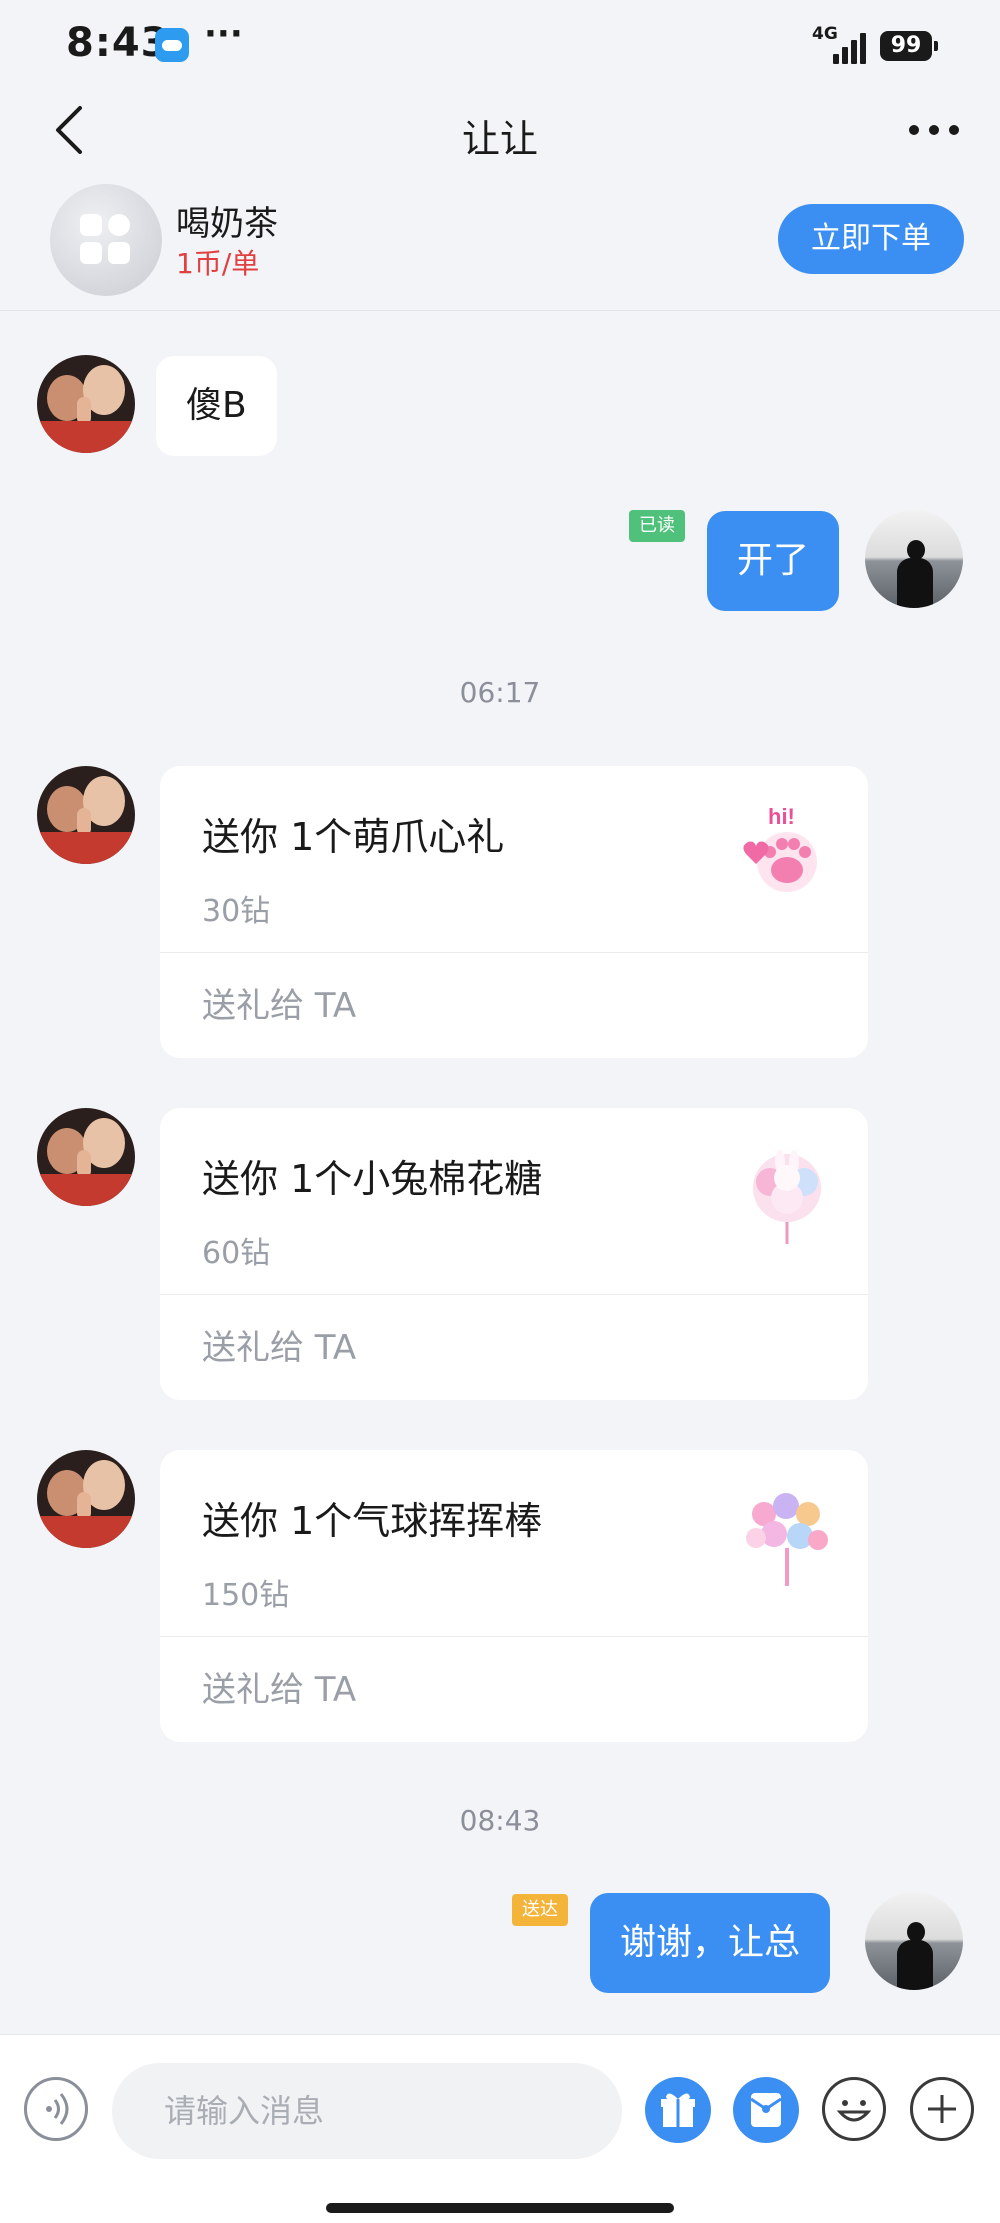 The height and width of the screenshot is (2223, 1000). Describe the element at coordinates (850, 47) in the screenshot. I see `signal-strength-icon` at that location.